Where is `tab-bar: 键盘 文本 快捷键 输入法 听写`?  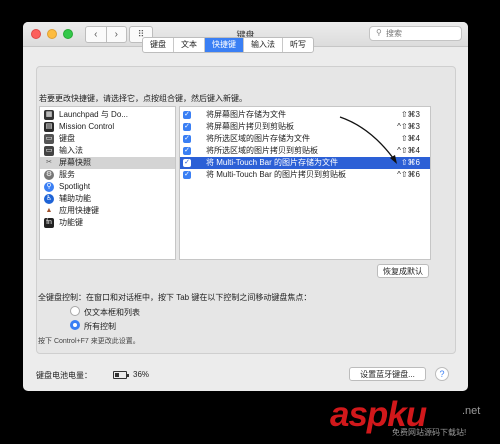
tab-bar: 键盘 文本 快捷键 输入法 听写 is located at coordinates (228, 45).